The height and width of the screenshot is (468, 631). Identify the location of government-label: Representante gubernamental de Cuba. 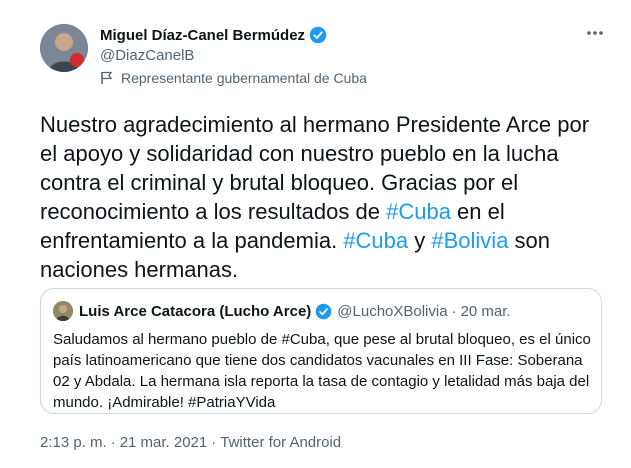
(233, 78).